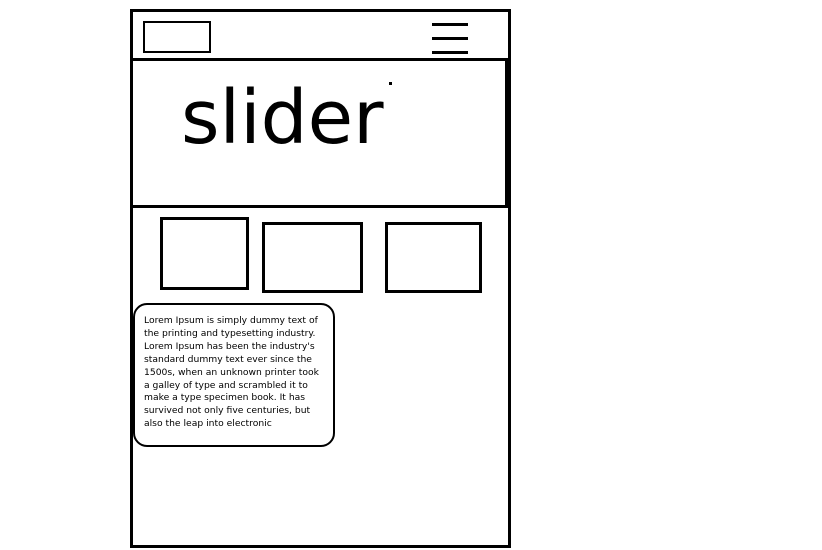 This screenshot has width=822, height=550. What do you see at coordinates (282, 118) in the screenshot?
I see `slider-label: slider` at bounding box center [282, 118].